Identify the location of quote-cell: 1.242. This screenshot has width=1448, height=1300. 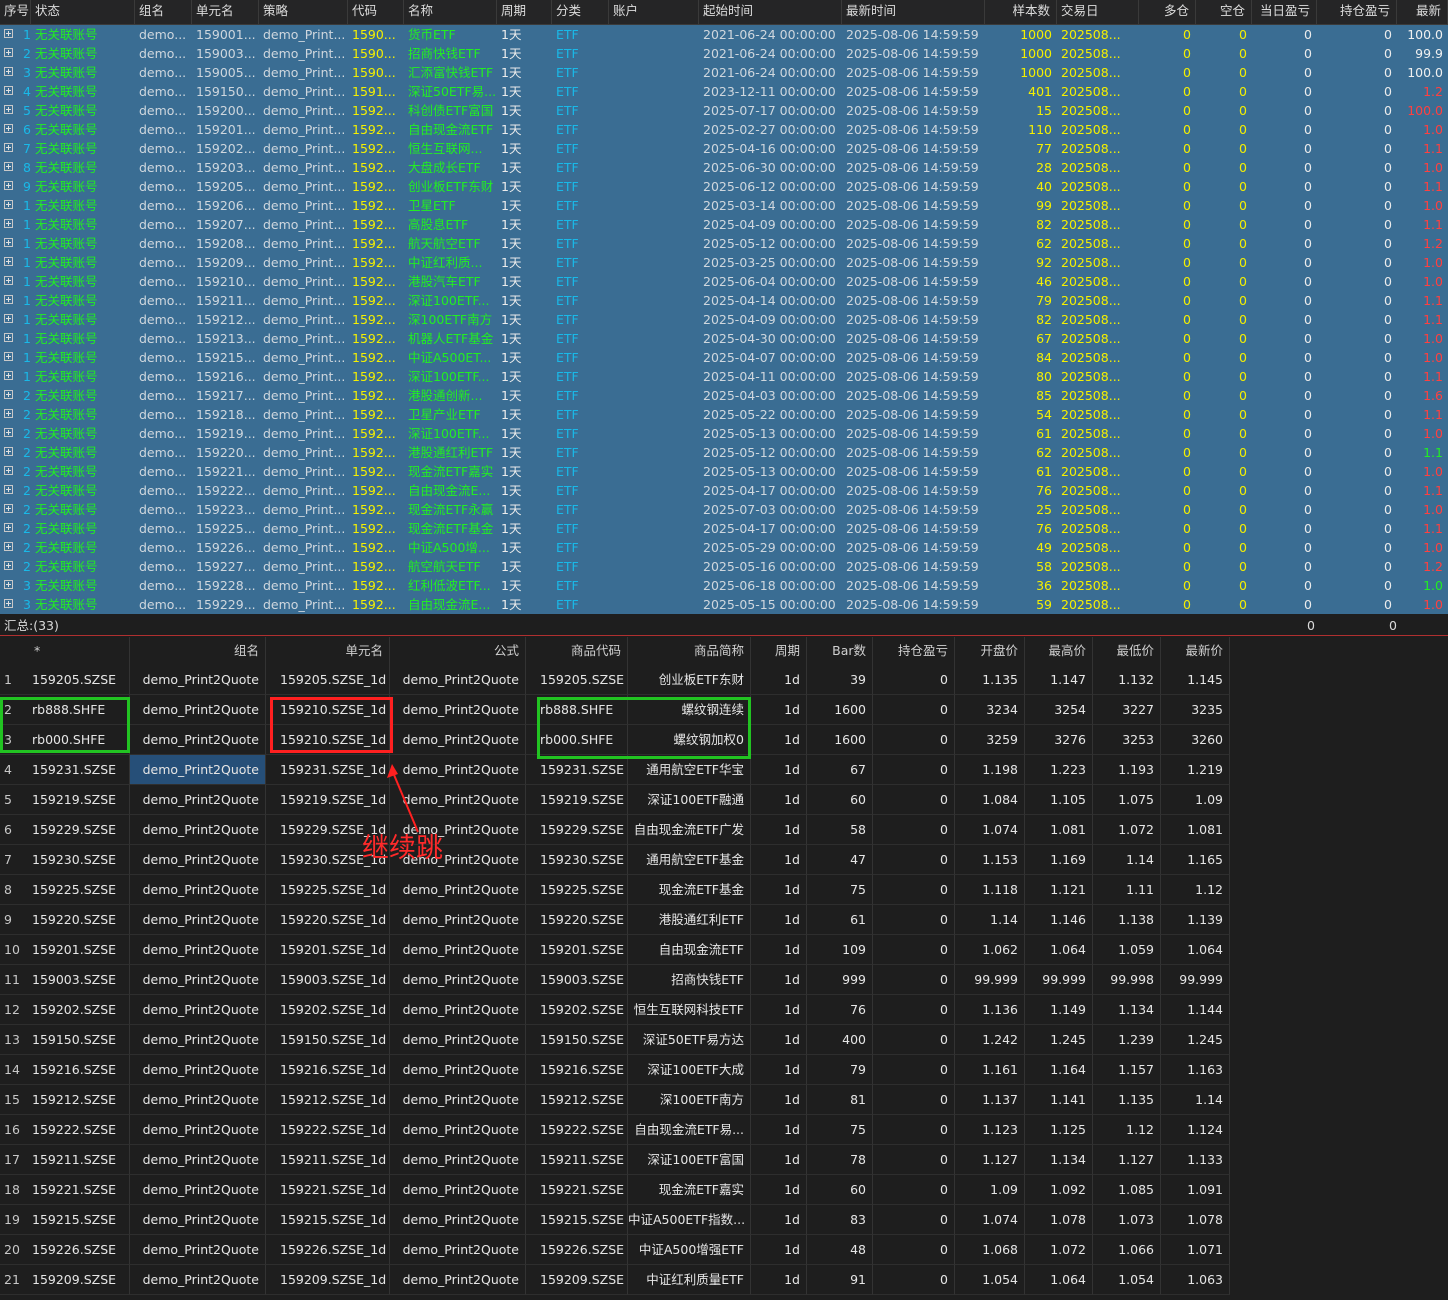
(990, 1040).